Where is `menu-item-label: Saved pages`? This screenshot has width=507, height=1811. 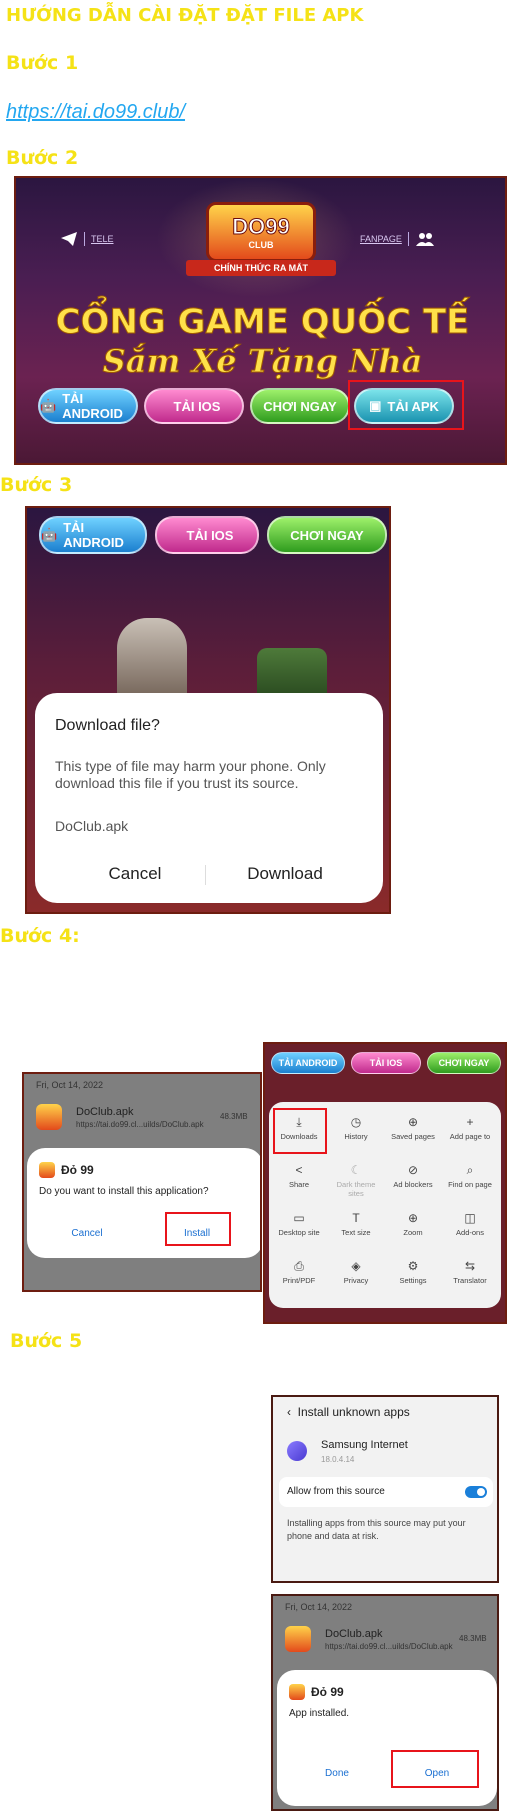
menu-item-label: Saved pages is located at coordinates (413, 1136).